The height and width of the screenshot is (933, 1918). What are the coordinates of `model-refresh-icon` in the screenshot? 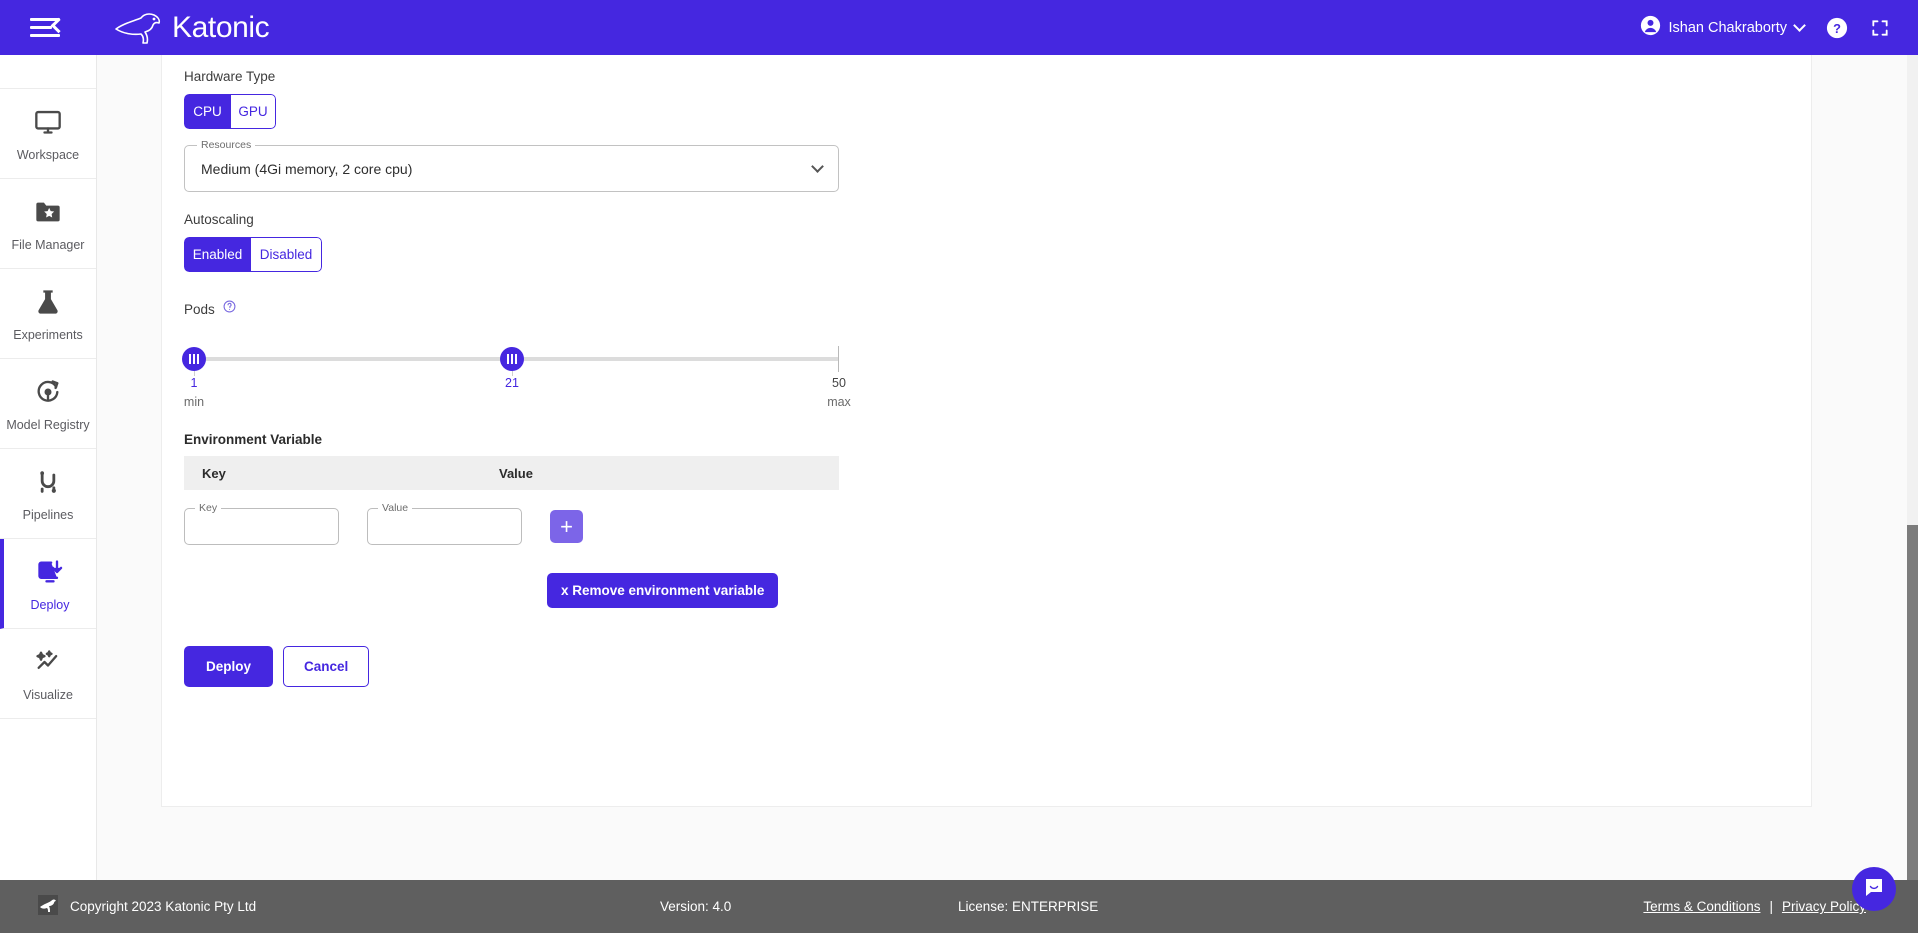 It's located at (48, 392).